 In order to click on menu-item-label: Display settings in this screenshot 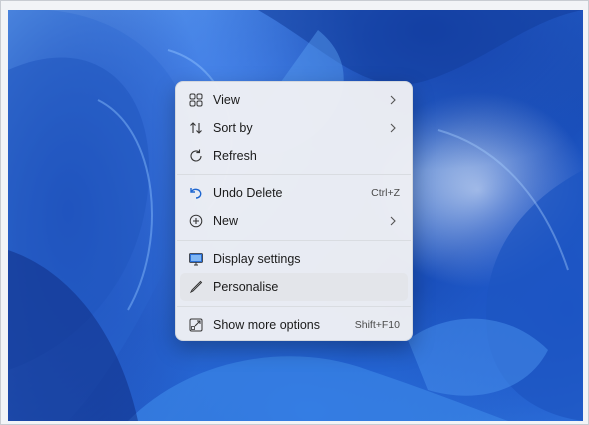, I will do `click(257, 259)`.